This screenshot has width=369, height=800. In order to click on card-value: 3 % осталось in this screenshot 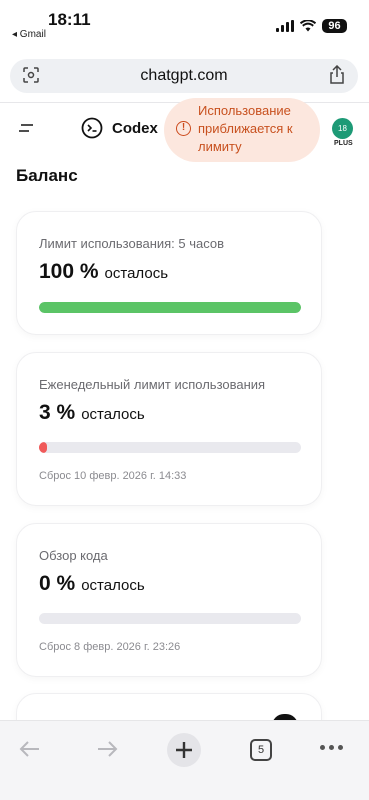, I will do `click(92, 413)`.